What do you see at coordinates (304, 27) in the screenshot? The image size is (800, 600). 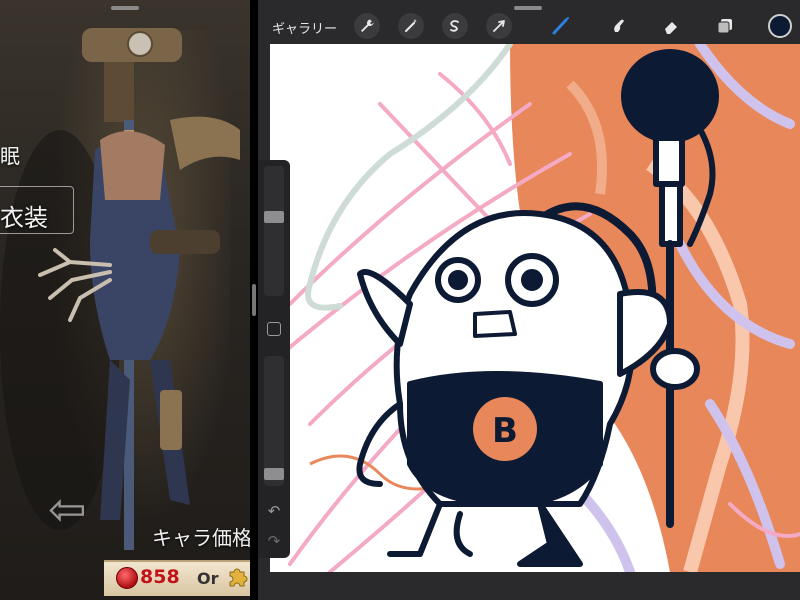 I see `gallery-button: ギャラリー` at bounding box center [304, 27].